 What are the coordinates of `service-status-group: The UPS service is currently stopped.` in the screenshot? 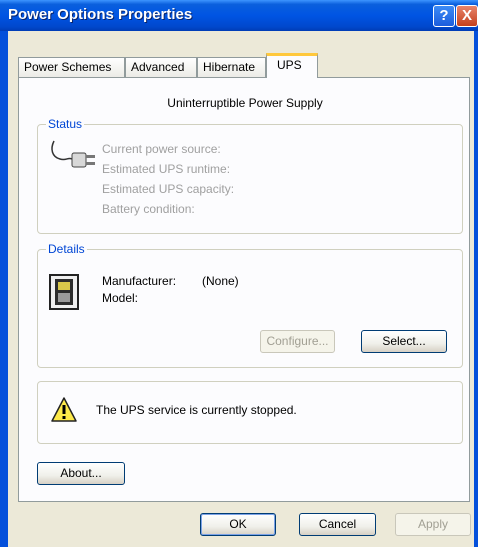 It's located at (250, 412).